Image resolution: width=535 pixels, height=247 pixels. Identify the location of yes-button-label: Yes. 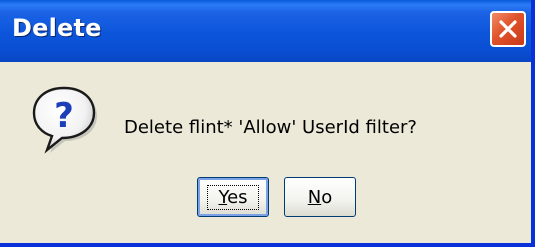
(233, 197).